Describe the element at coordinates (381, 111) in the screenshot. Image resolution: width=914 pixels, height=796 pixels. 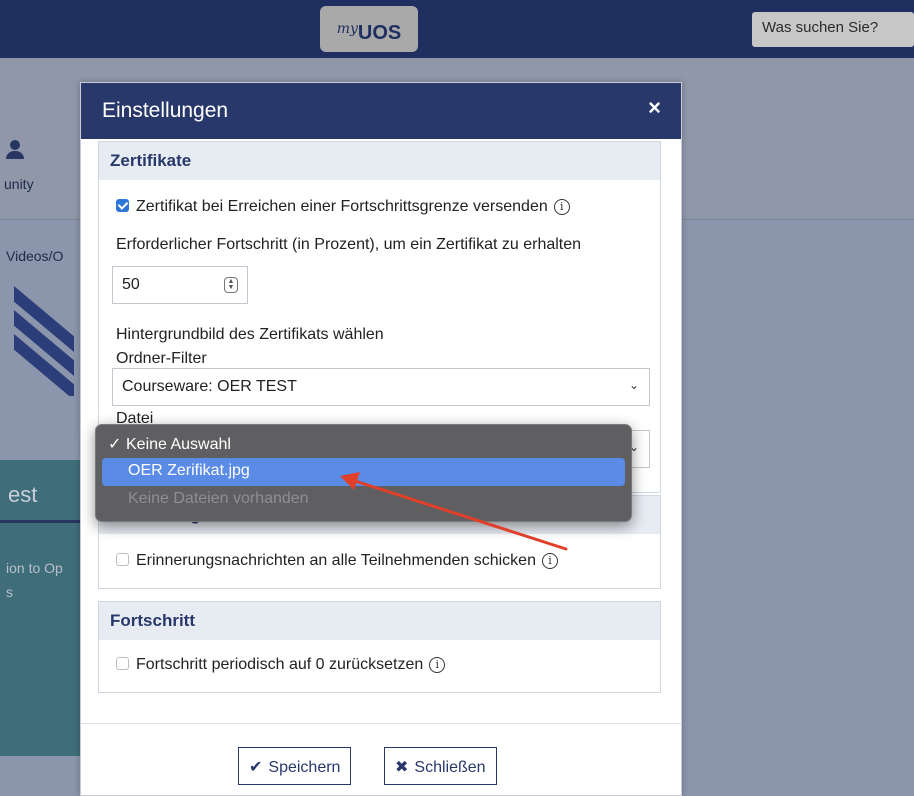
I see `dialog-header: Einstellungen ×` at that location.